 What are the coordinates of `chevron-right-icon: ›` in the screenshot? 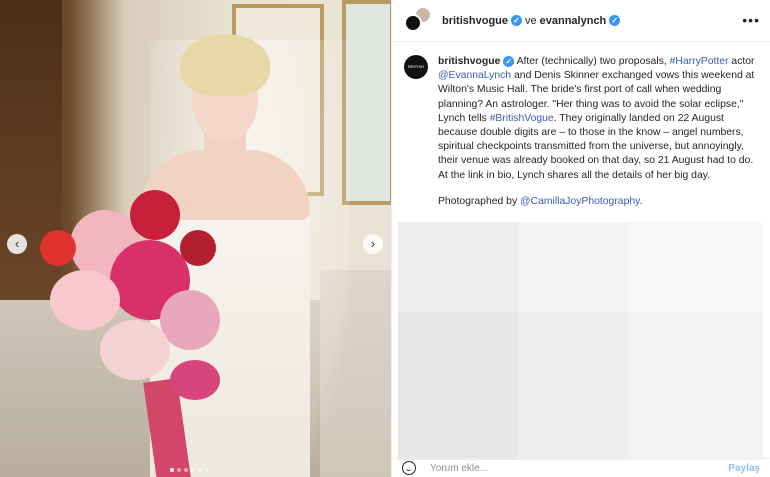 It's located at (373, 243).